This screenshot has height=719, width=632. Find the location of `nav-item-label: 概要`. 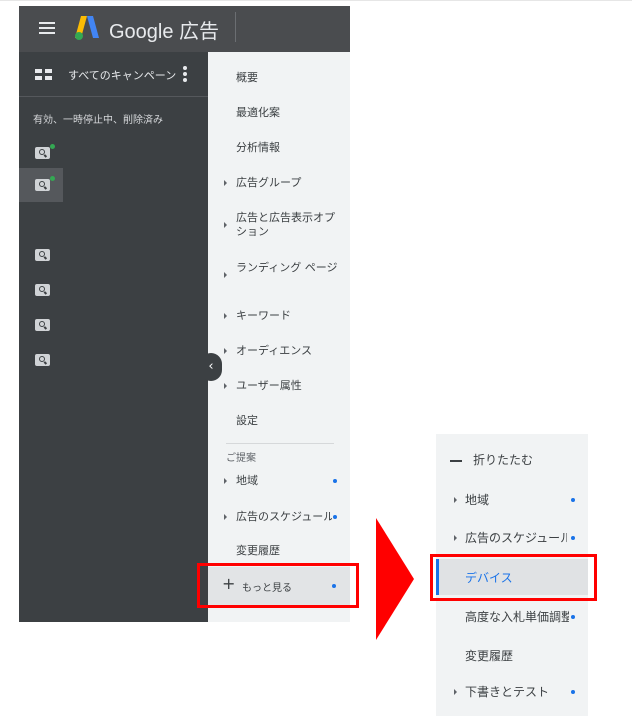

nav-item-label: 概要 is located at coordinates (247, 77).